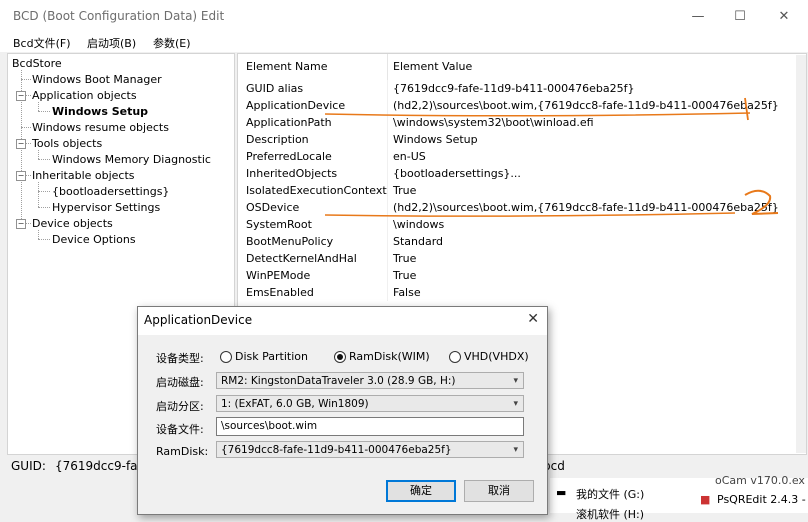 The image size is (808, 522). What do you see at coordinates (389, 356) in the screenshot?
I see `radio-ramdisk-wim-label: RamDisk(WIM)` at bounding box center [389, 356].